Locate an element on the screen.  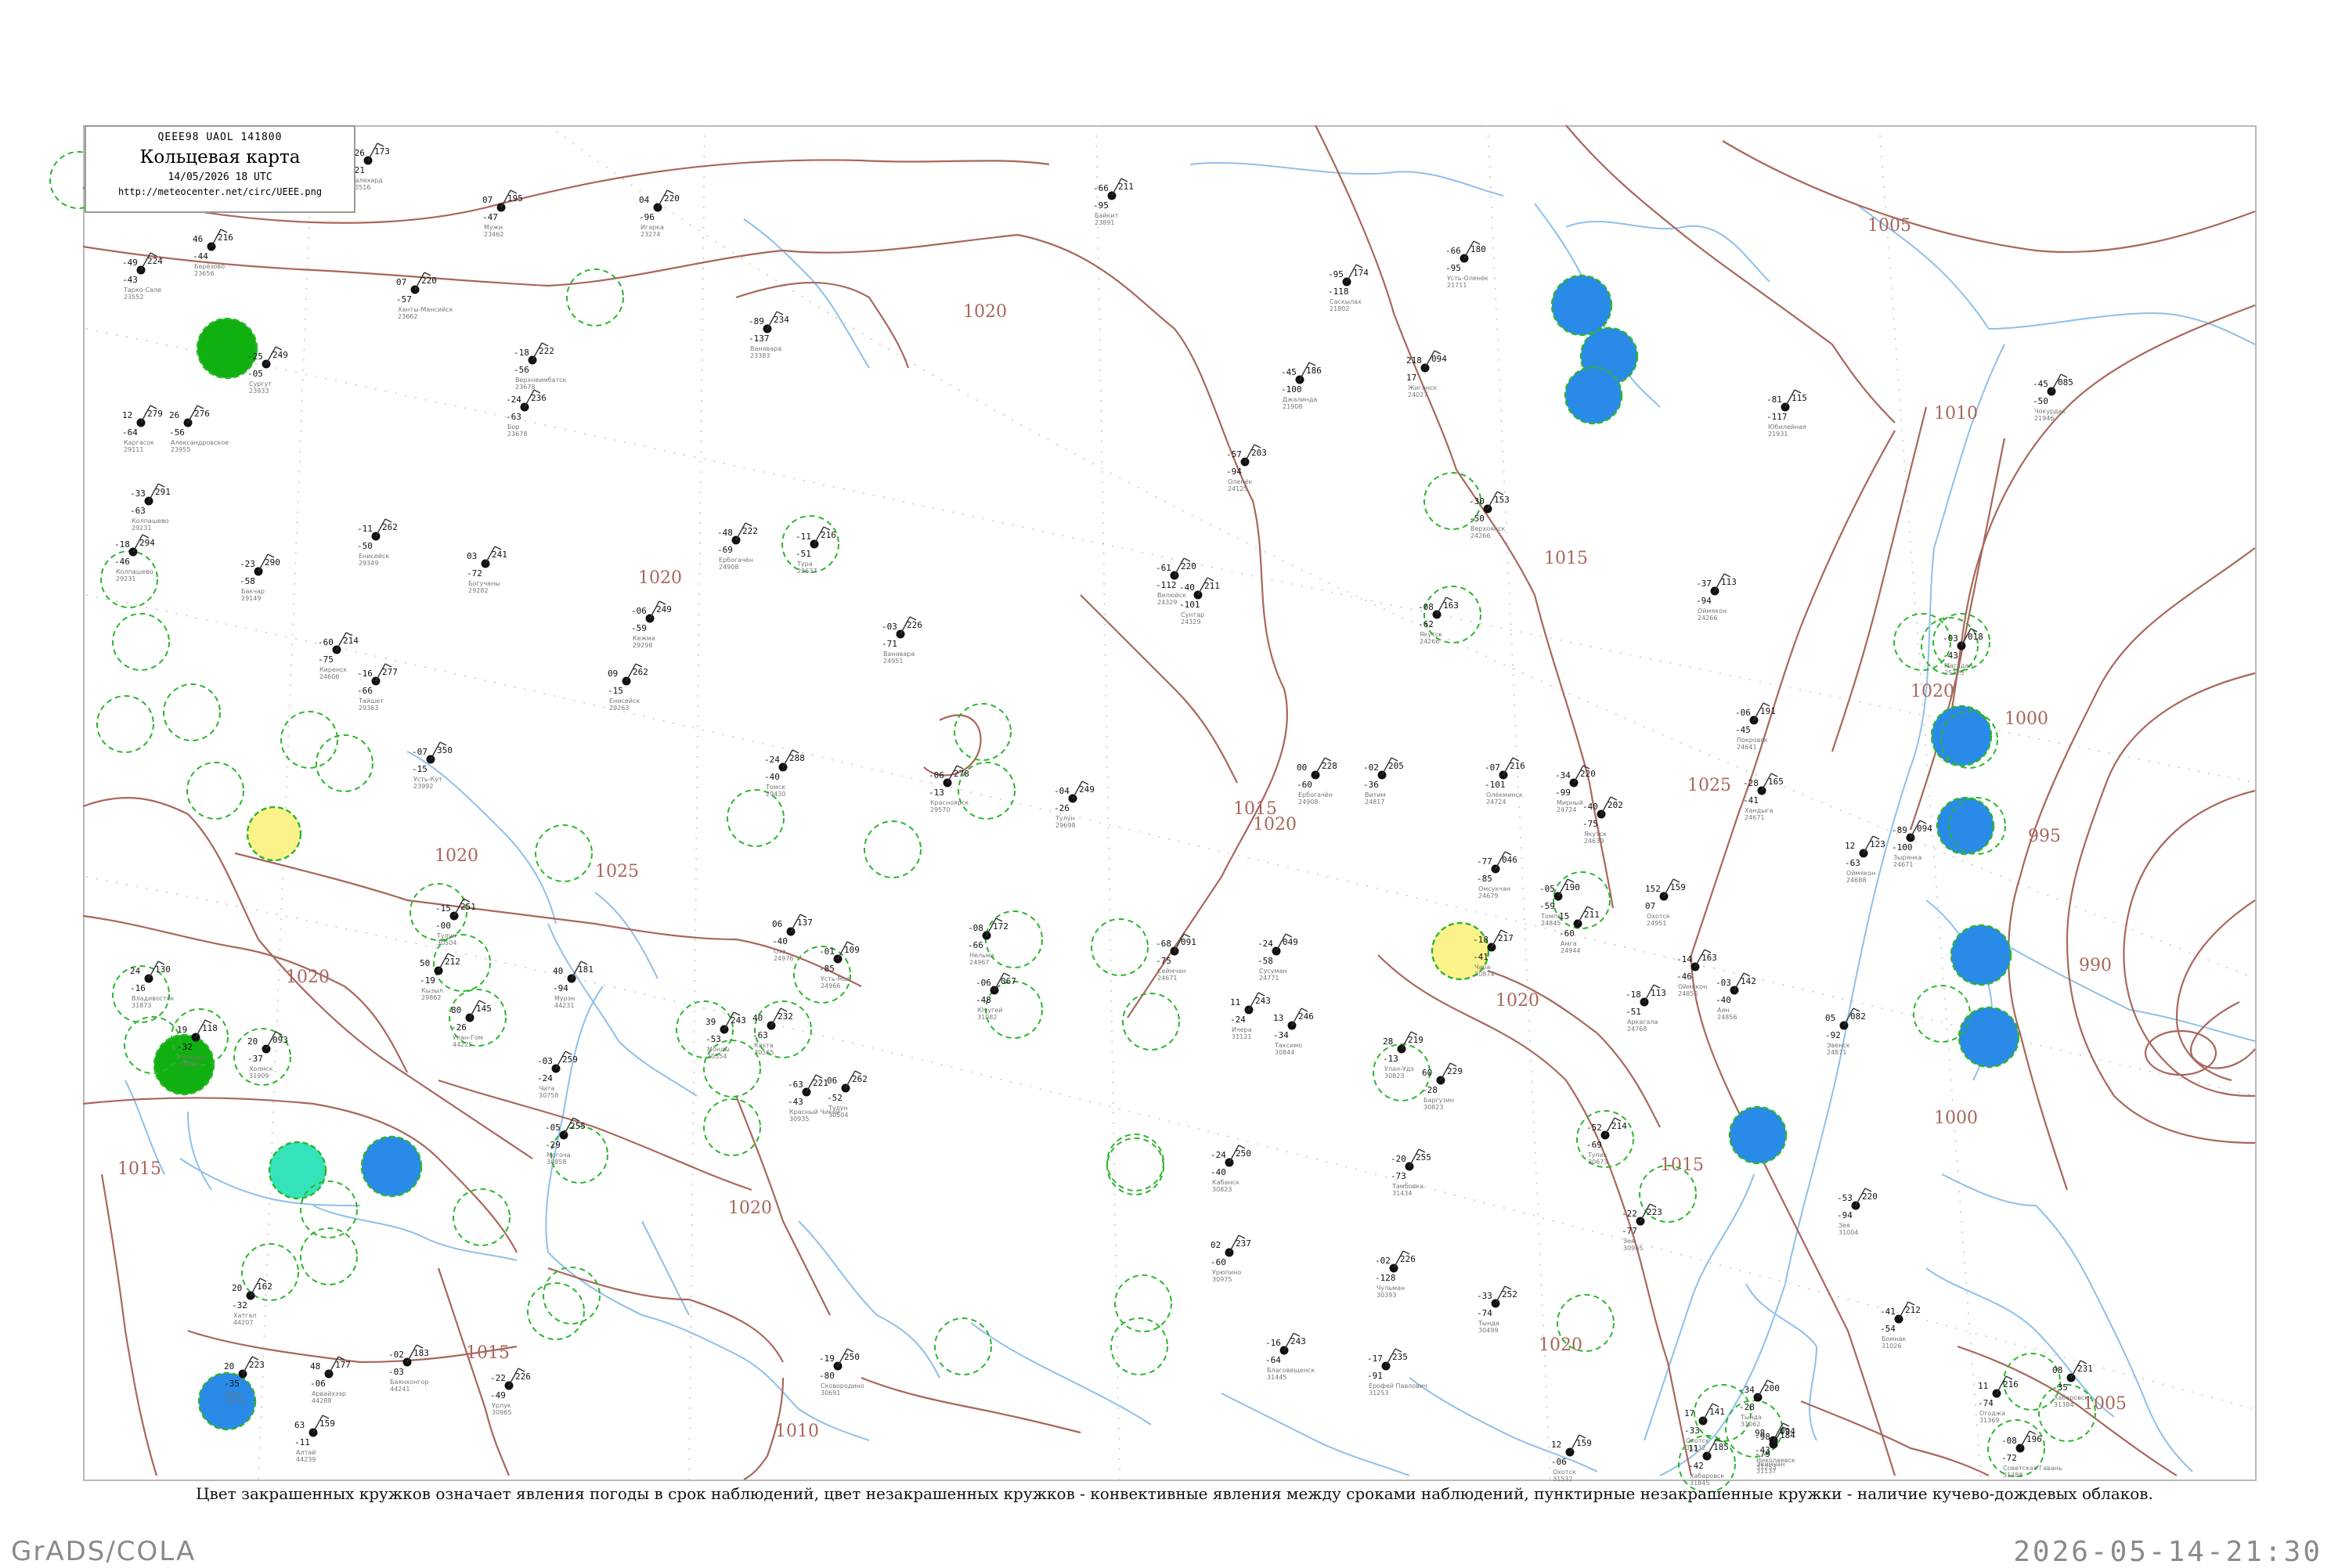
station-plot: 049 -24 -58 Сусуман24771 is located at coordinates (1277, 957).